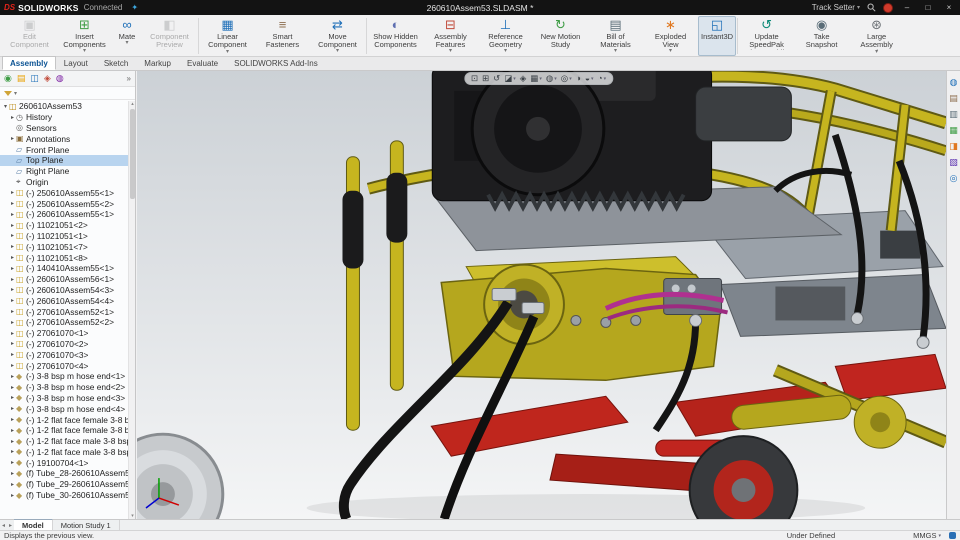 The width and height of the screenshot is (960, 540). Describe the element at coordinates (474, 78) in the screenshot. I see `zoom-fit-button: ⊡` at that location.